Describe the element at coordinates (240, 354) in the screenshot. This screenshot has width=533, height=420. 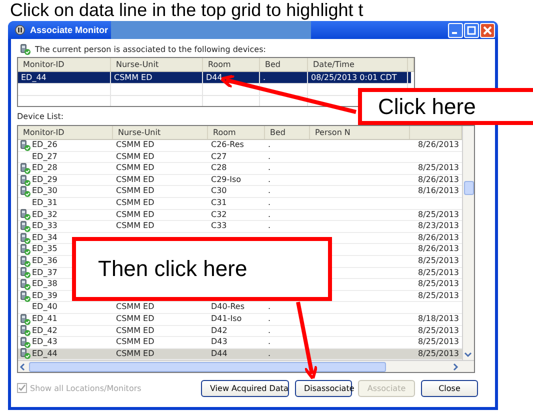
I see `table-row: ED_44 CSMM ED D44 . 8/25/2013` at that location.